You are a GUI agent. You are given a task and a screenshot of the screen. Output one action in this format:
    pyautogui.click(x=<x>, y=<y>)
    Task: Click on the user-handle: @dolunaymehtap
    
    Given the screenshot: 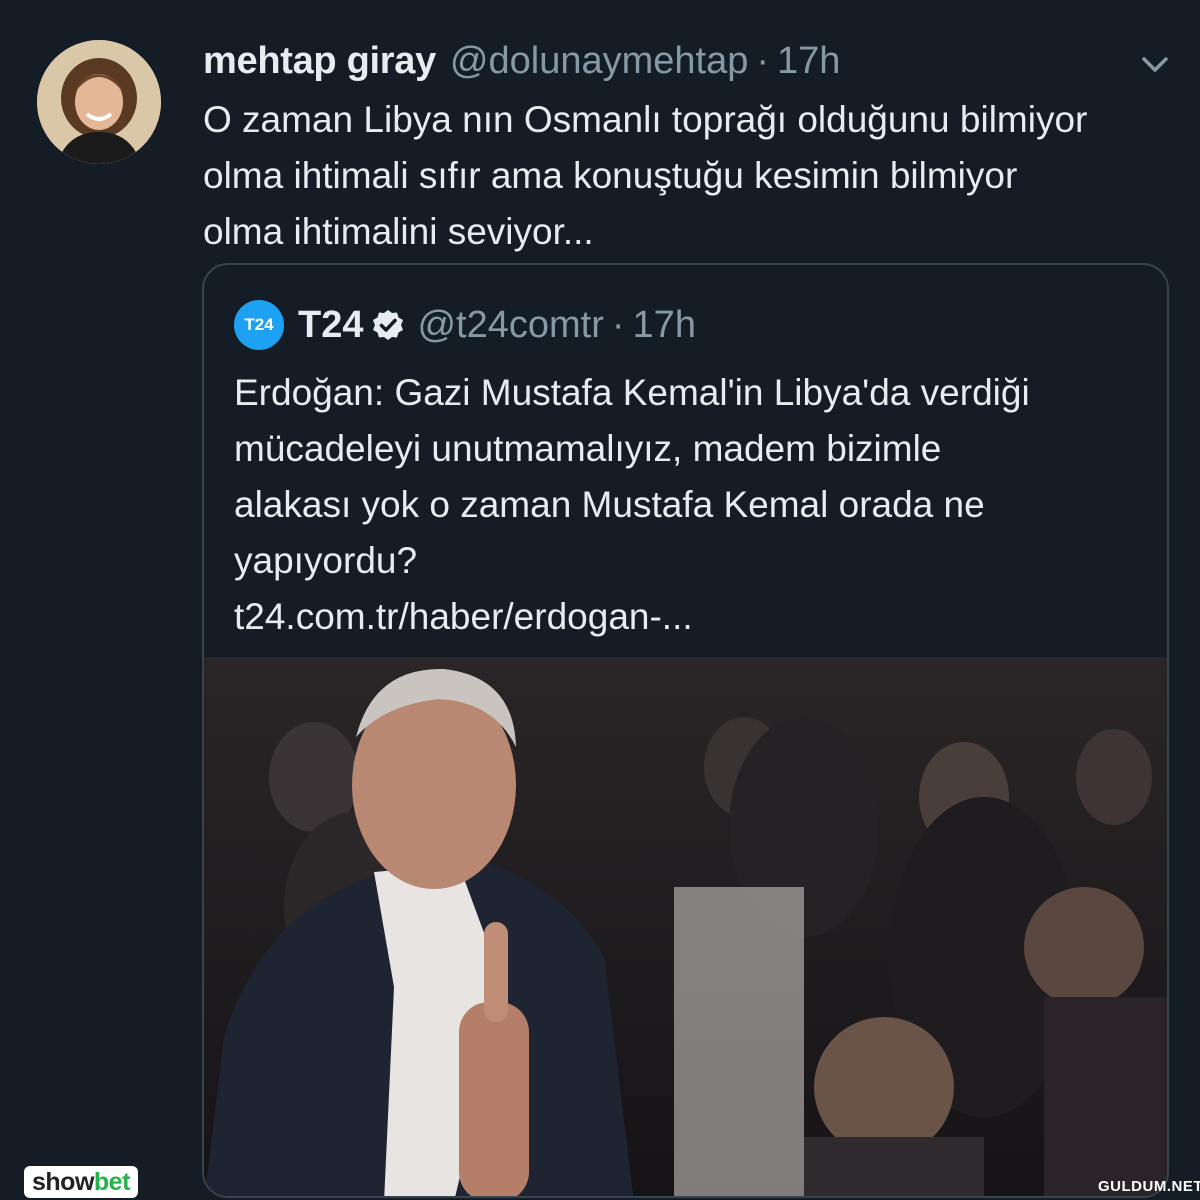 What is the action you would take?
    pyautogui.click(x=599, y=61)
    